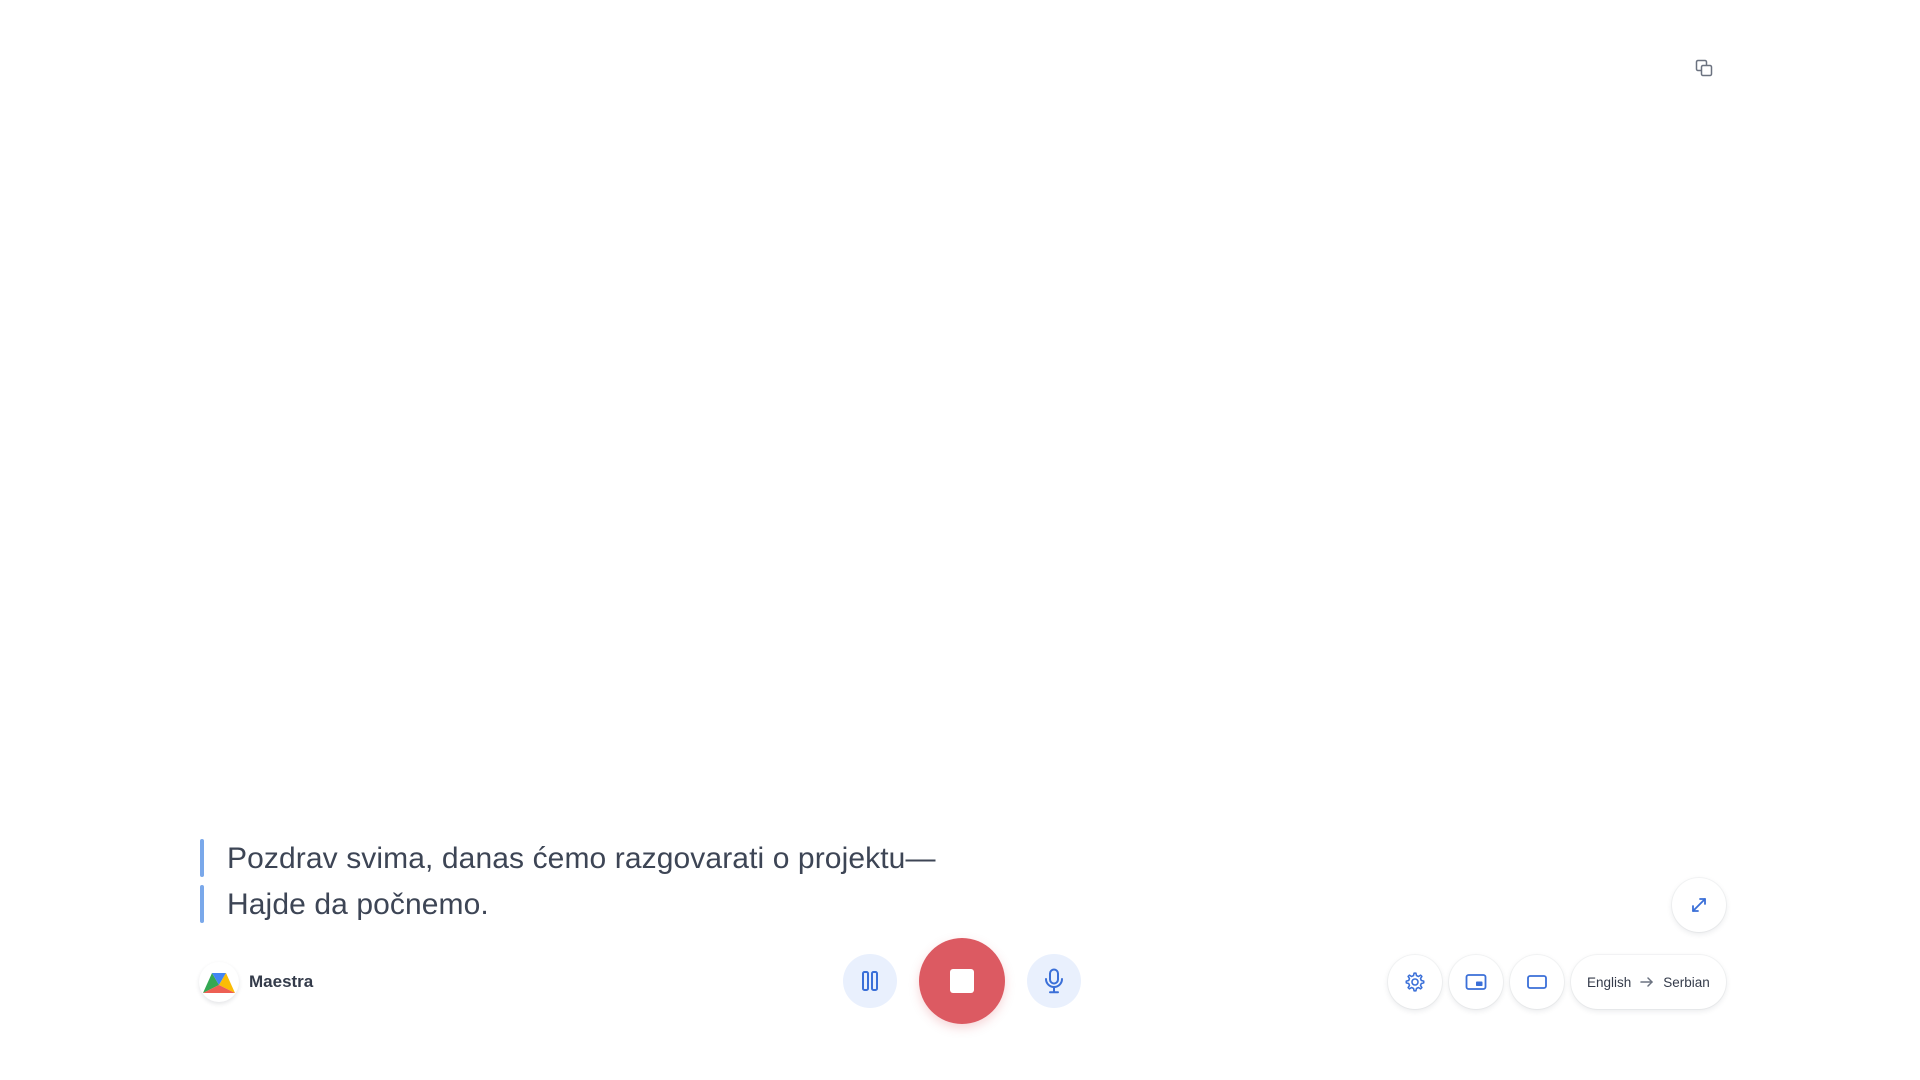 Image resolution: width=1920 pixels, height=1080 pixels. I want to click on stop-button, so click(962, 981).